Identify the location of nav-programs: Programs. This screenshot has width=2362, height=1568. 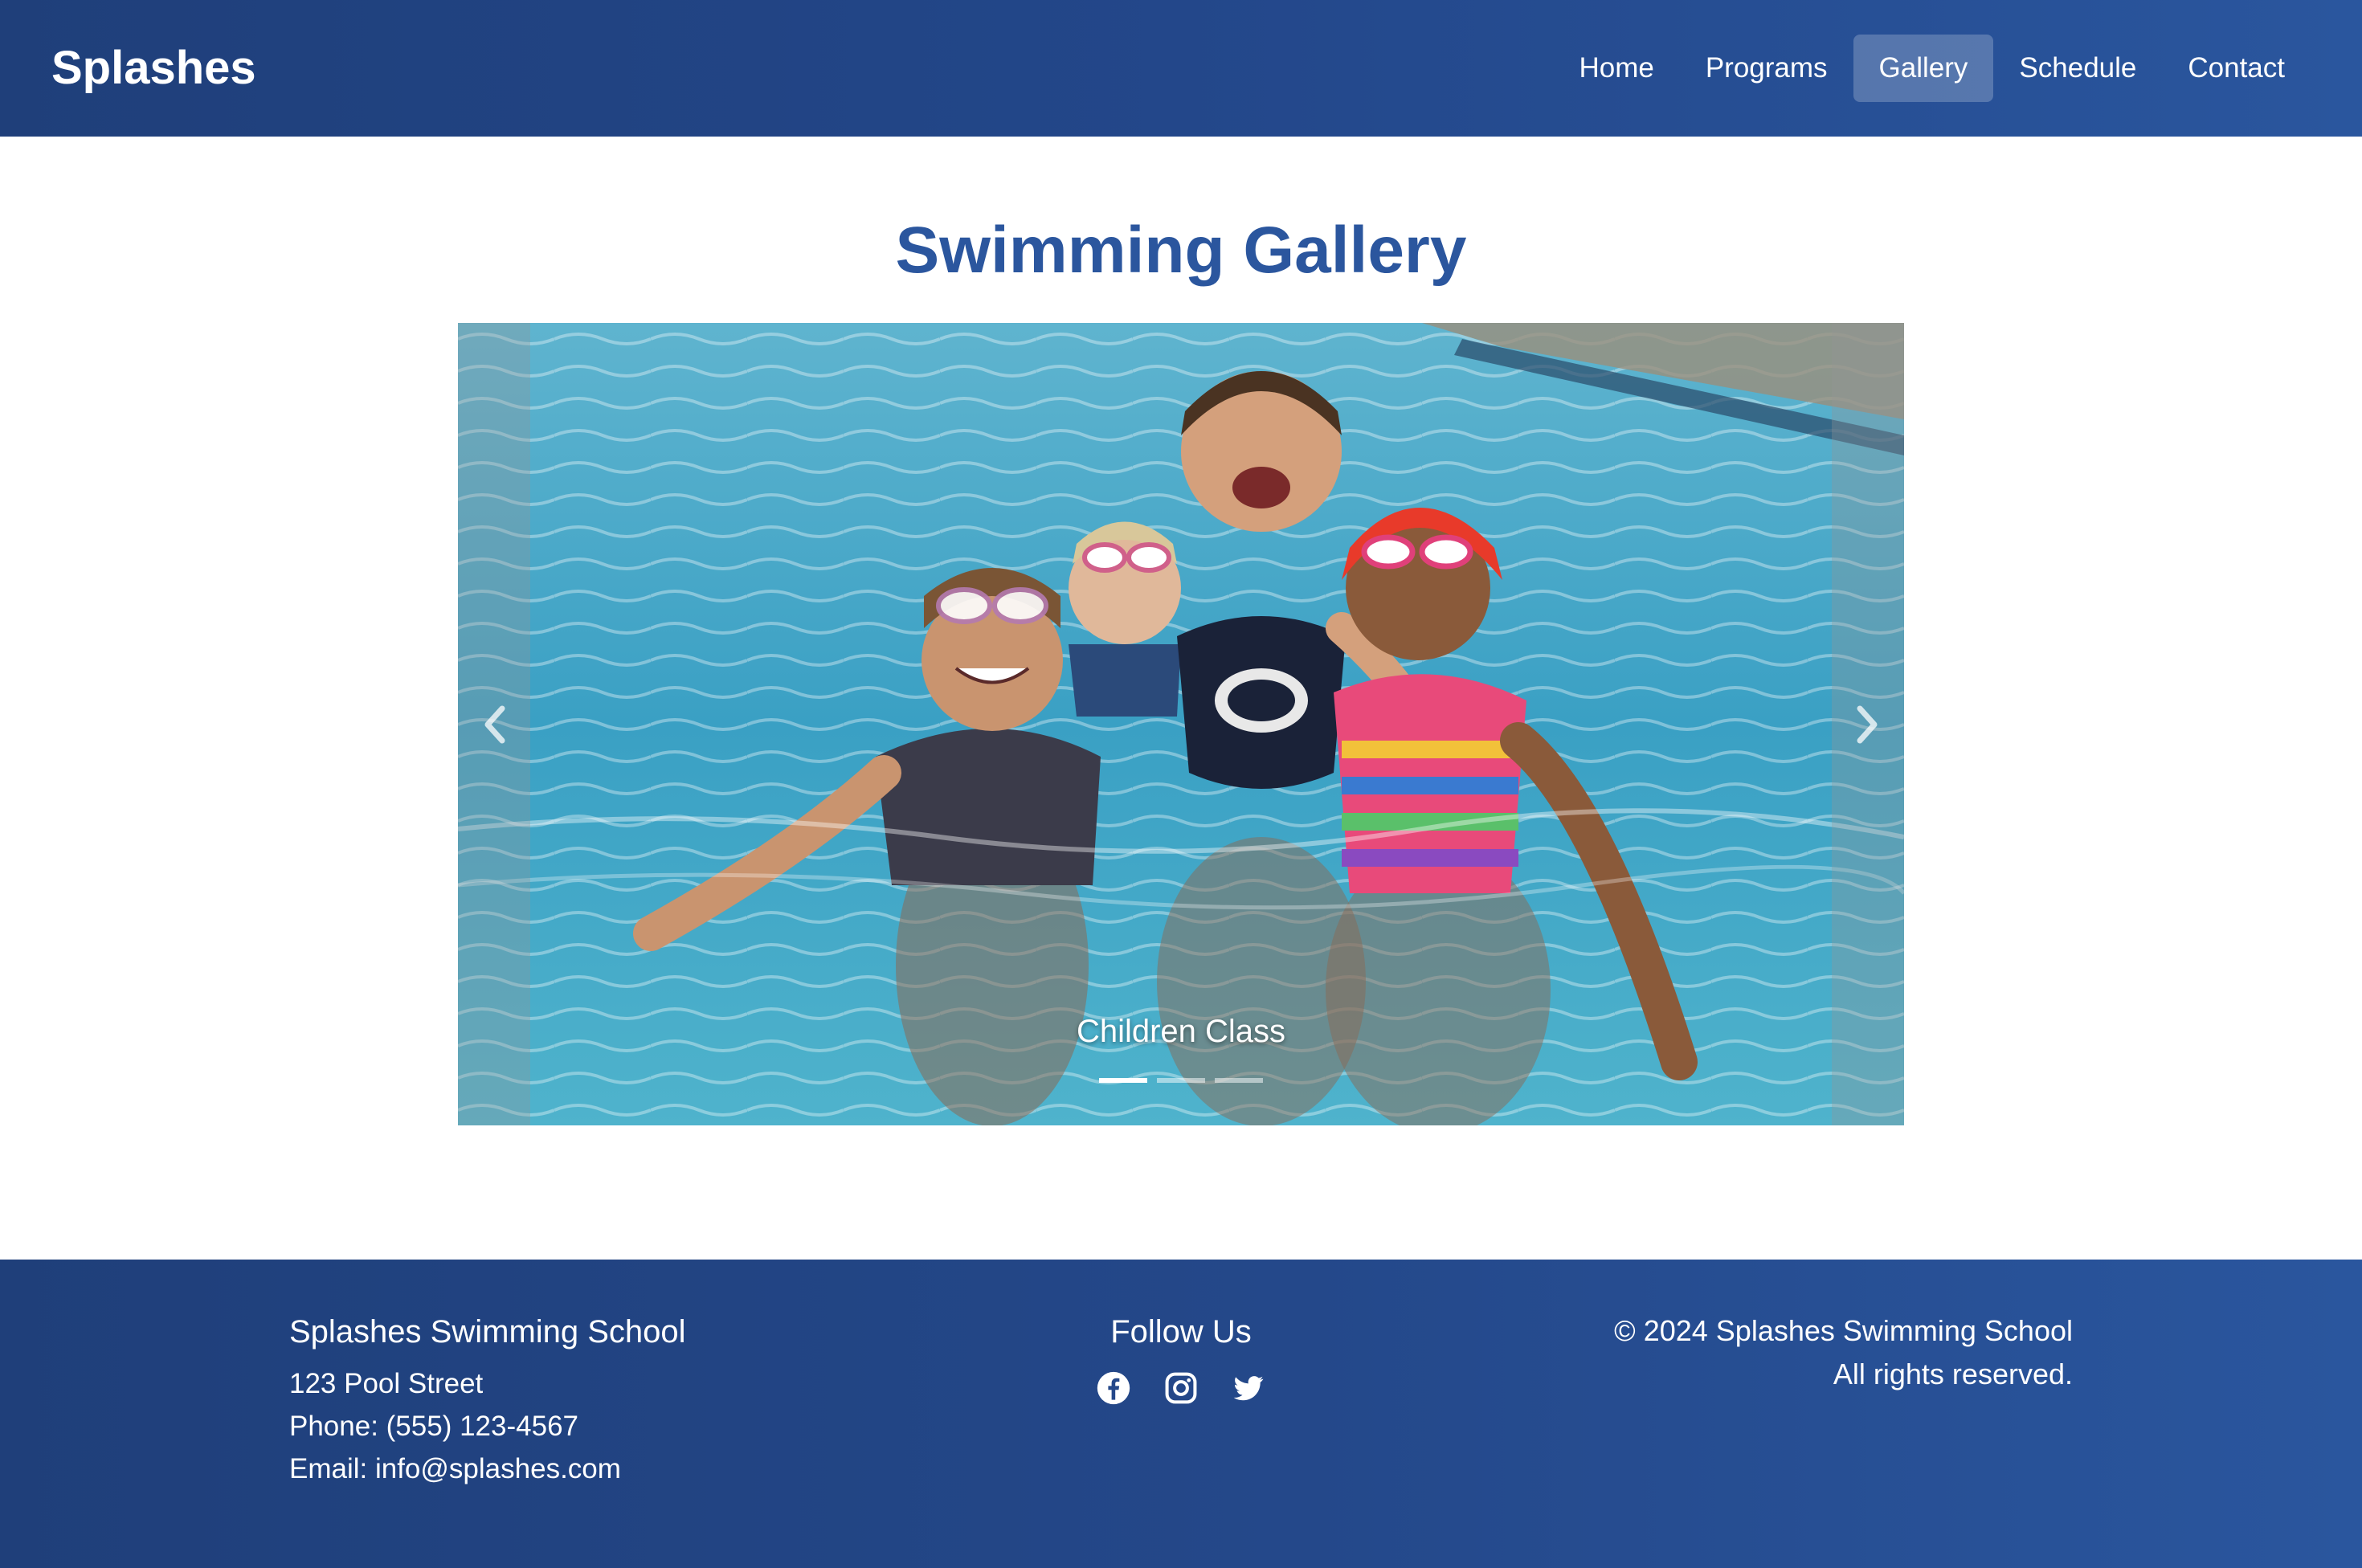
(1767, 68).